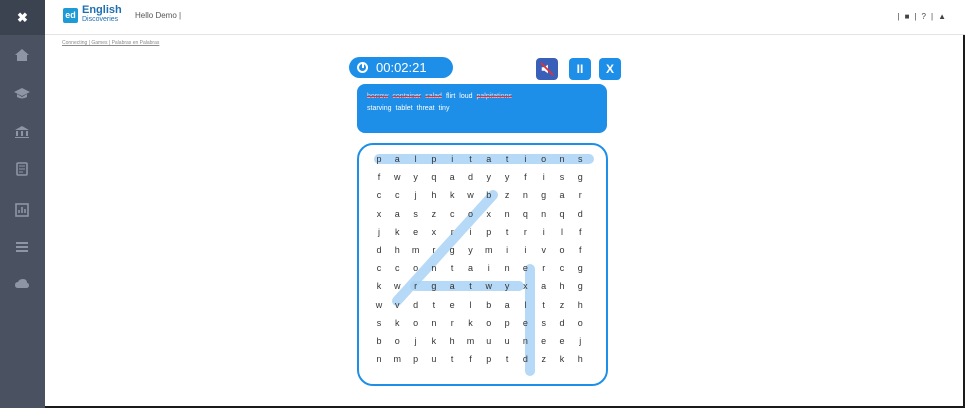 This screenshot has width=965, height=408. What do you see at coordinates (580, 69) in the screenshot?
I see `pause-button: II` at bounding box center [580, 69].